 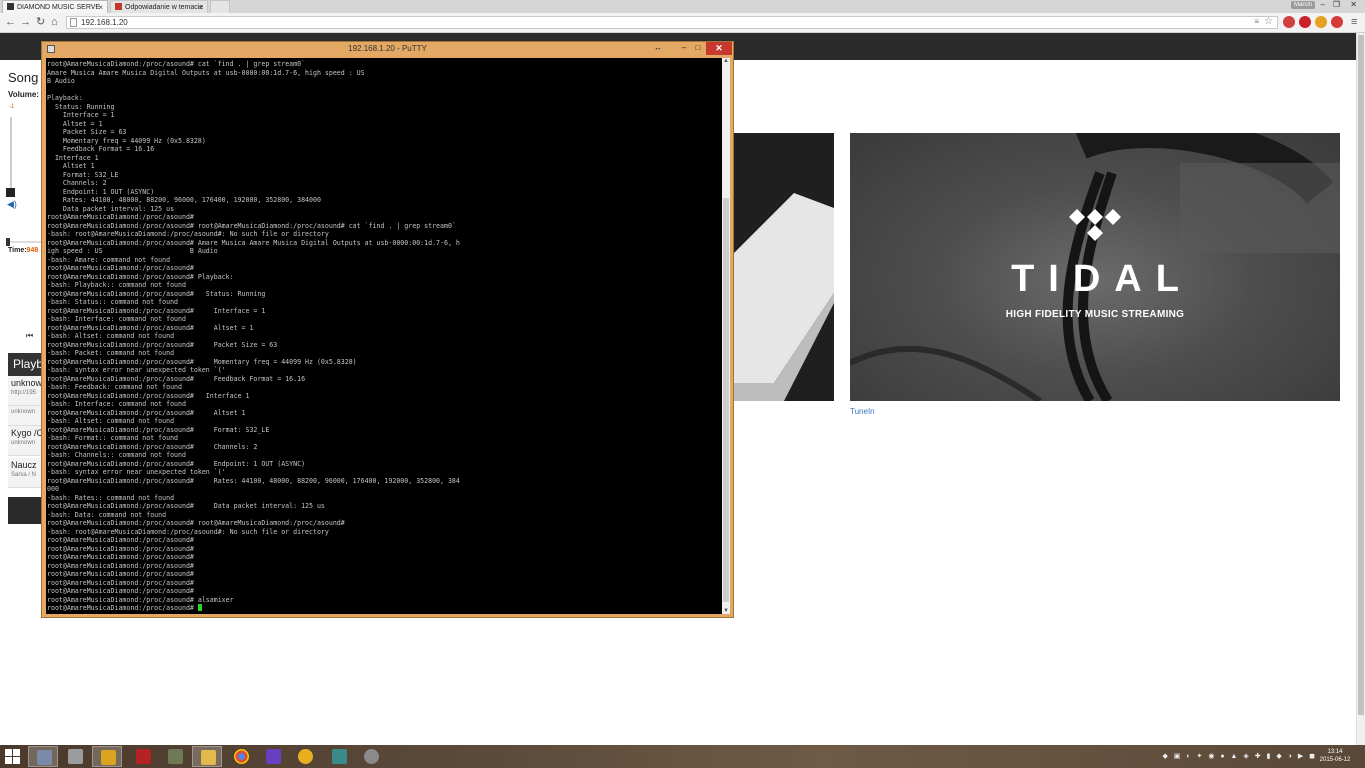 I want to click on putty-title-bar: 192.168.1.20 - PuTTY ↔ – □ ✕, so click(x=387, y=49).